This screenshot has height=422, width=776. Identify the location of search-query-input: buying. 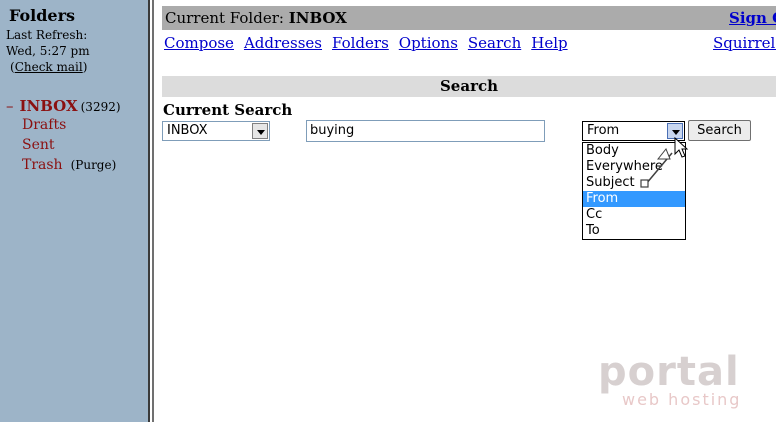
(425, 131).